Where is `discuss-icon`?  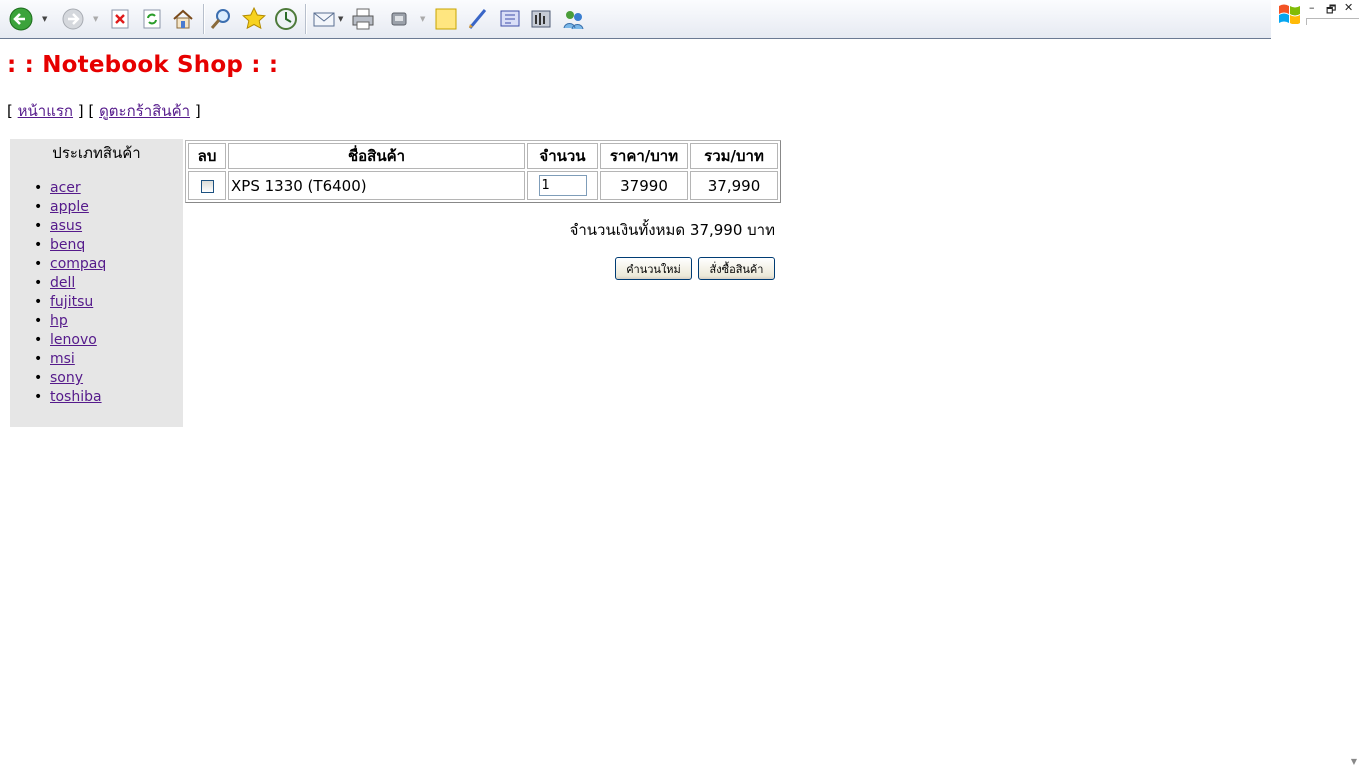 discuss-icon is located at coordinates (478, 19).